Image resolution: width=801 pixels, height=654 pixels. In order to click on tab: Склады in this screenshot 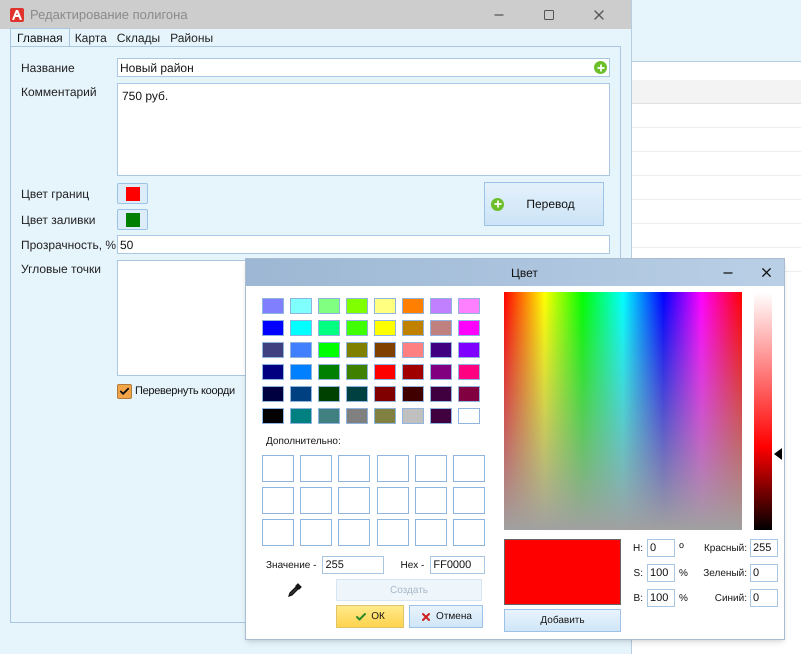, I will do `click(139, 37)`.